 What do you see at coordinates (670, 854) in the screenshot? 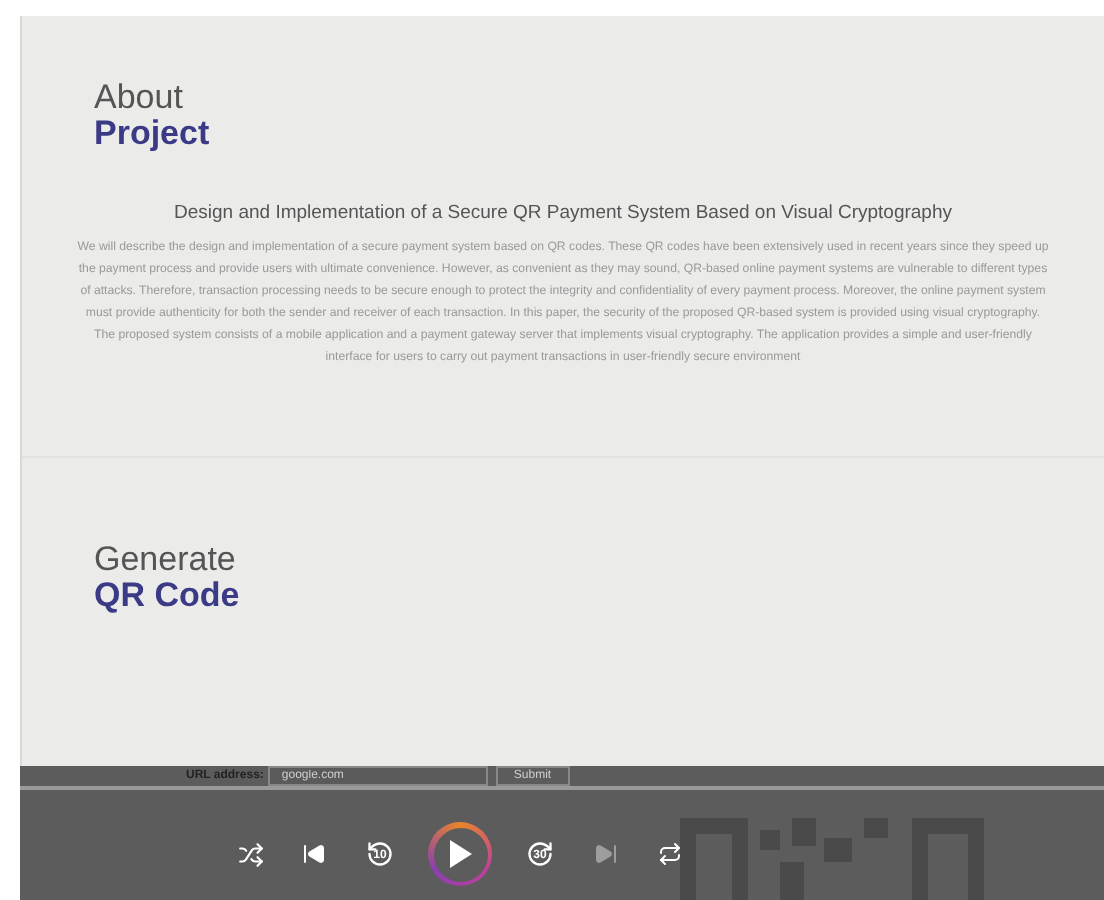
I see `repeat-icon` at bounding box center [670, 854].